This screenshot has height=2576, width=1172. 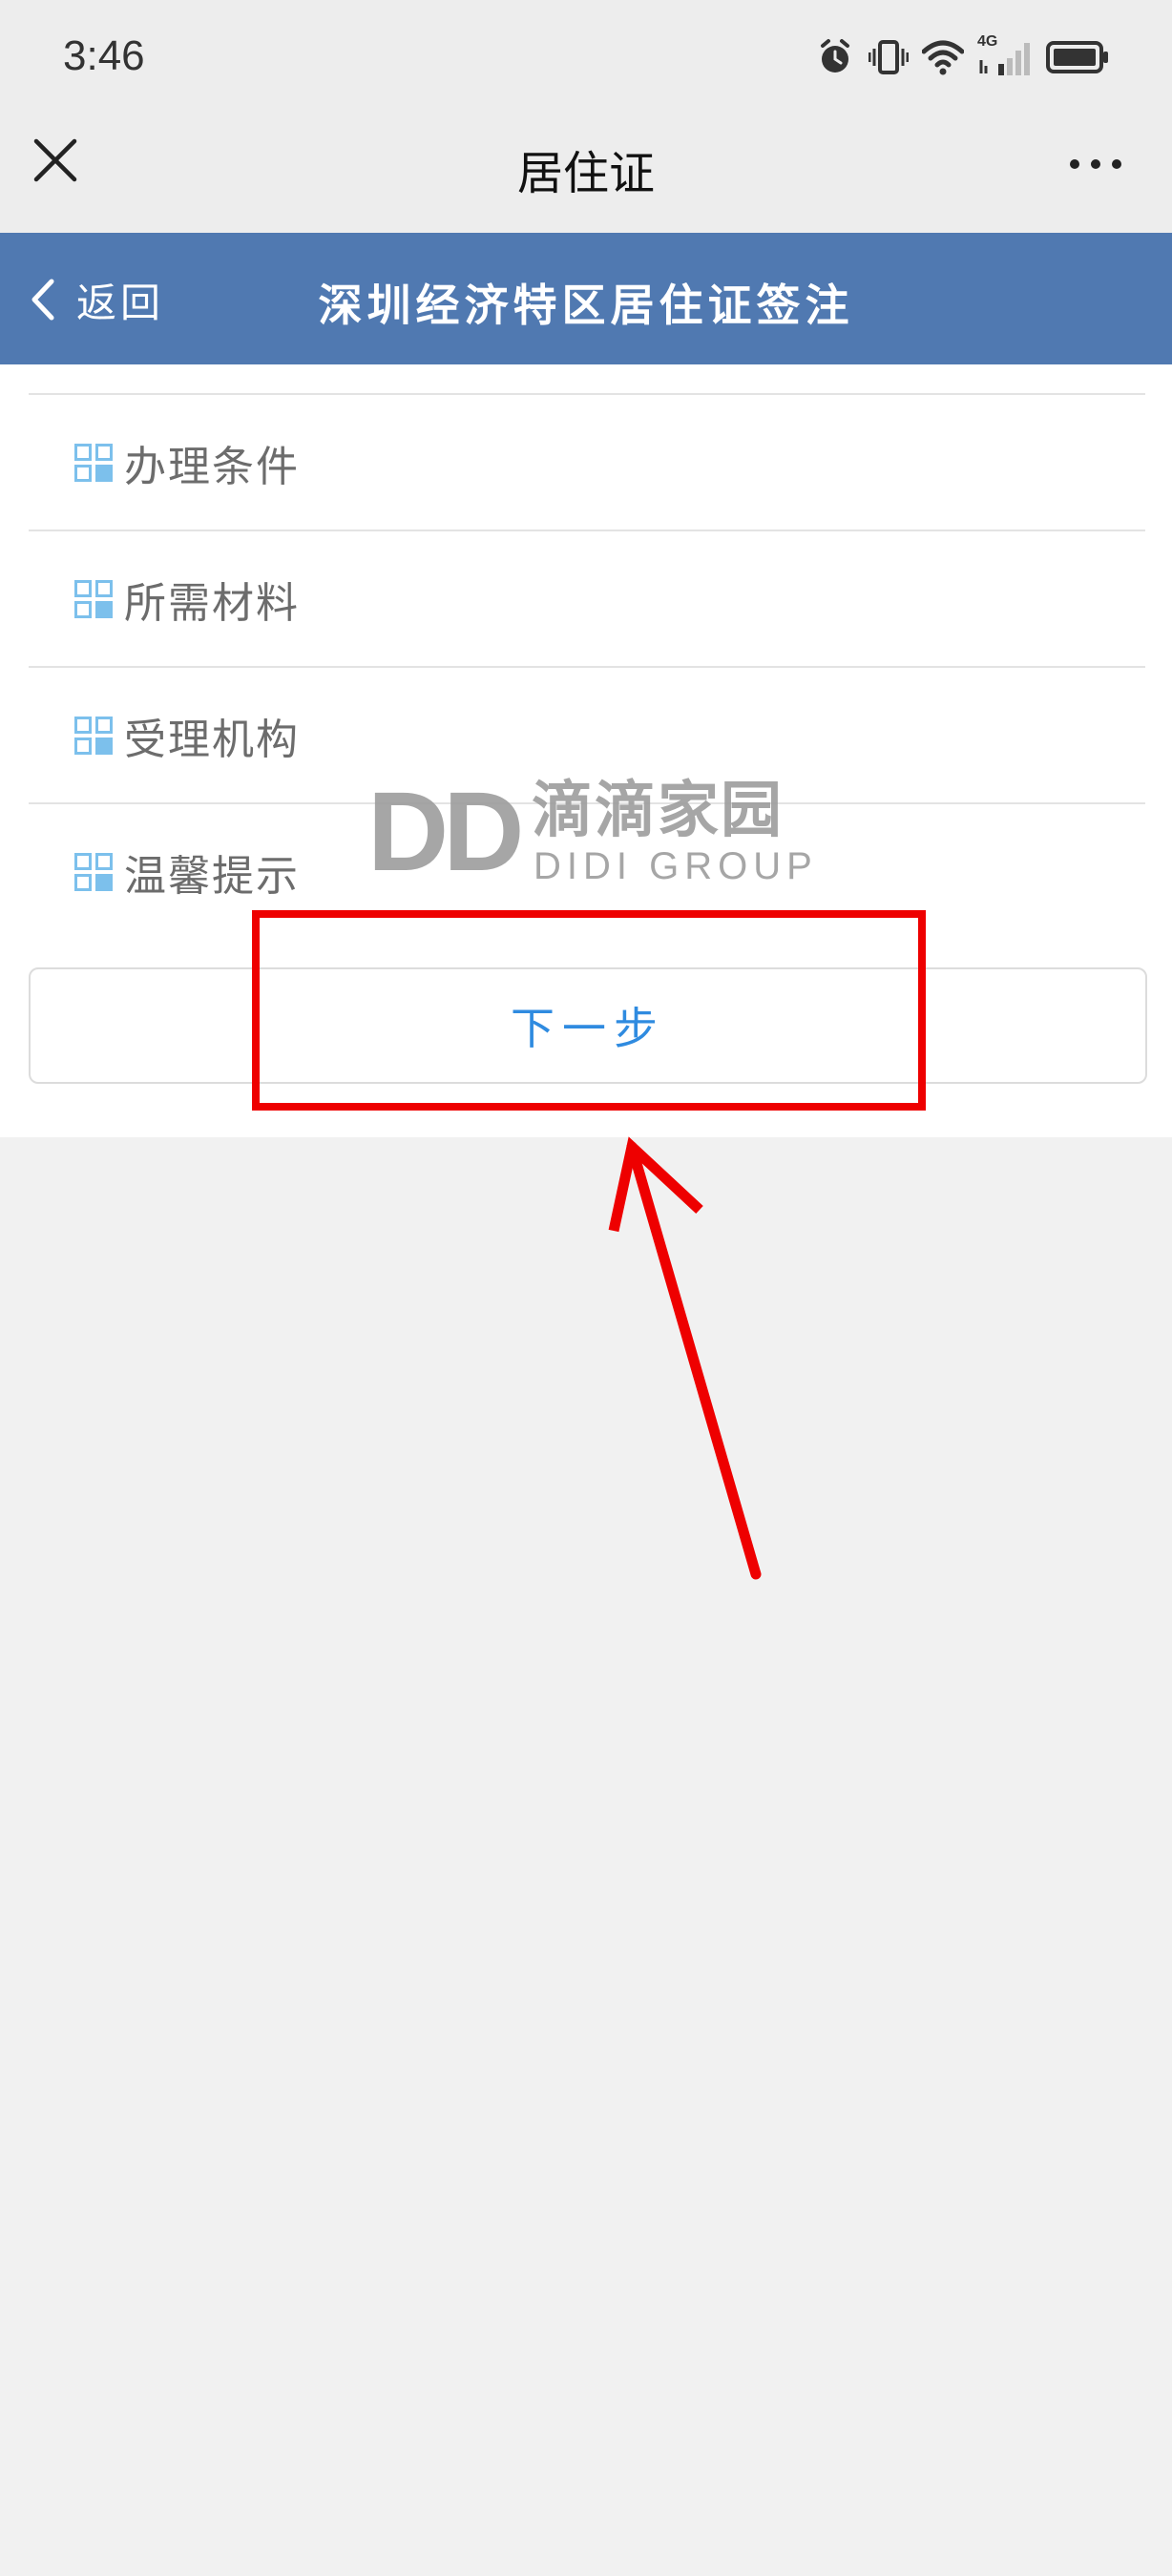 What do you see at coordinates (586, 173) in the screenshot?
I see `title-bar` at bounding box center [586, 173].